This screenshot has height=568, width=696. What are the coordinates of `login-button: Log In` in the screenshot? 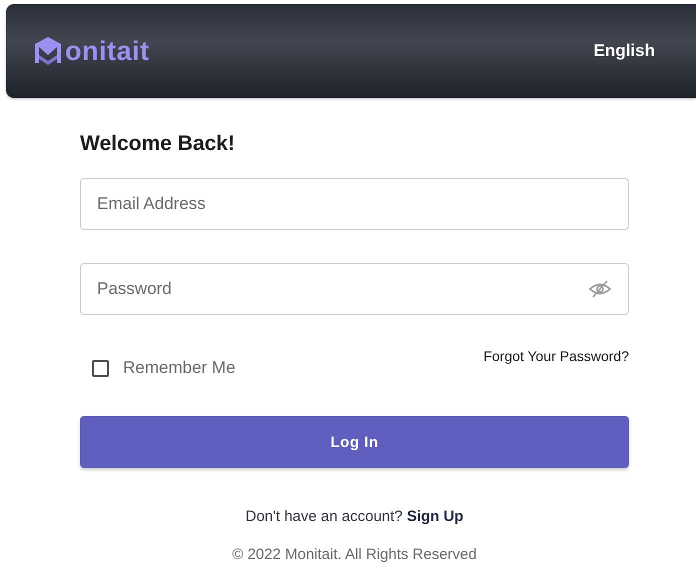 It's located at (354, 442).